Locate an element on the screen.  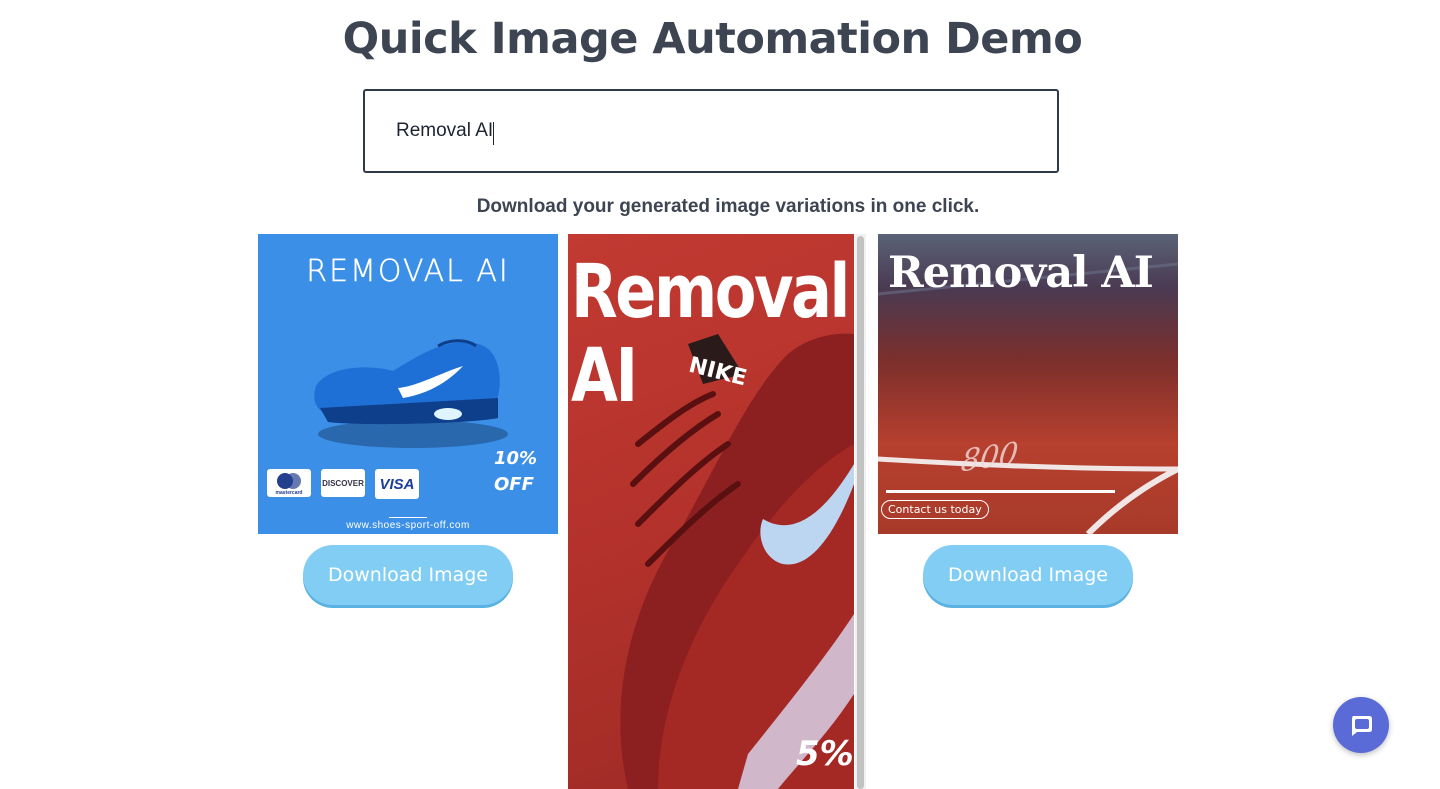
track-number-label: 800 is located at coordinates (989, 457).